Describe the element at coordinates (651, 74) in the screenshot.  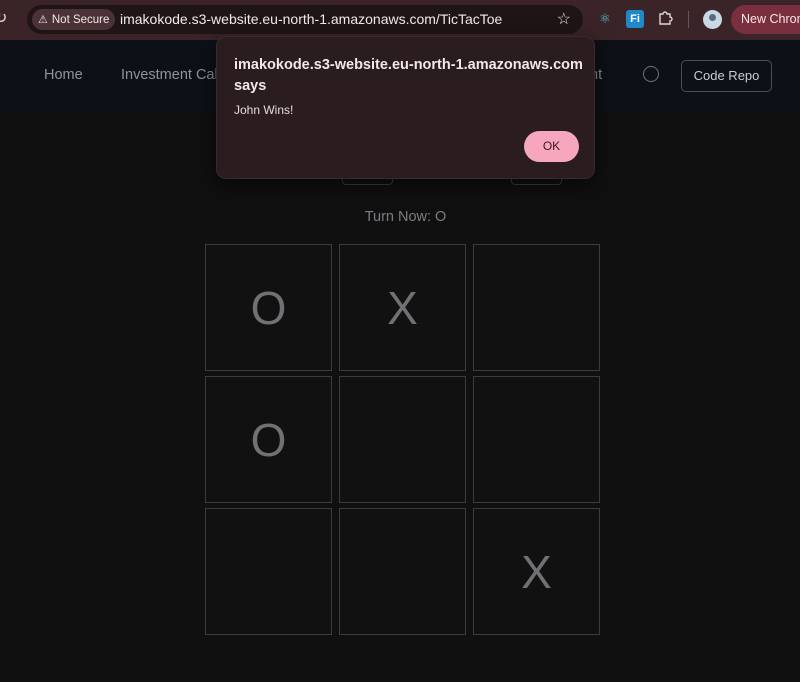
I see `dribbble-icon` at that location.